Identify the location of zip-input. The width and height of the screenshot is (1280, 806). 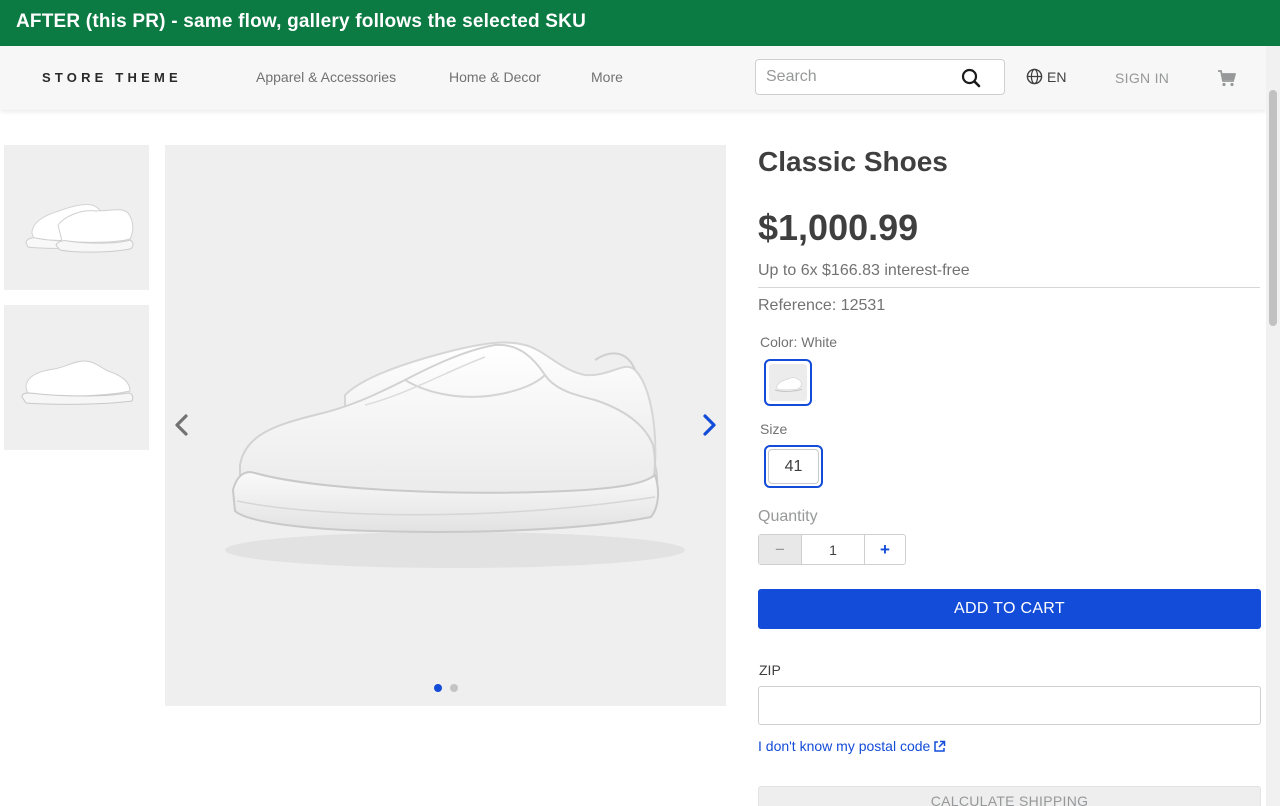
(1009, 705).